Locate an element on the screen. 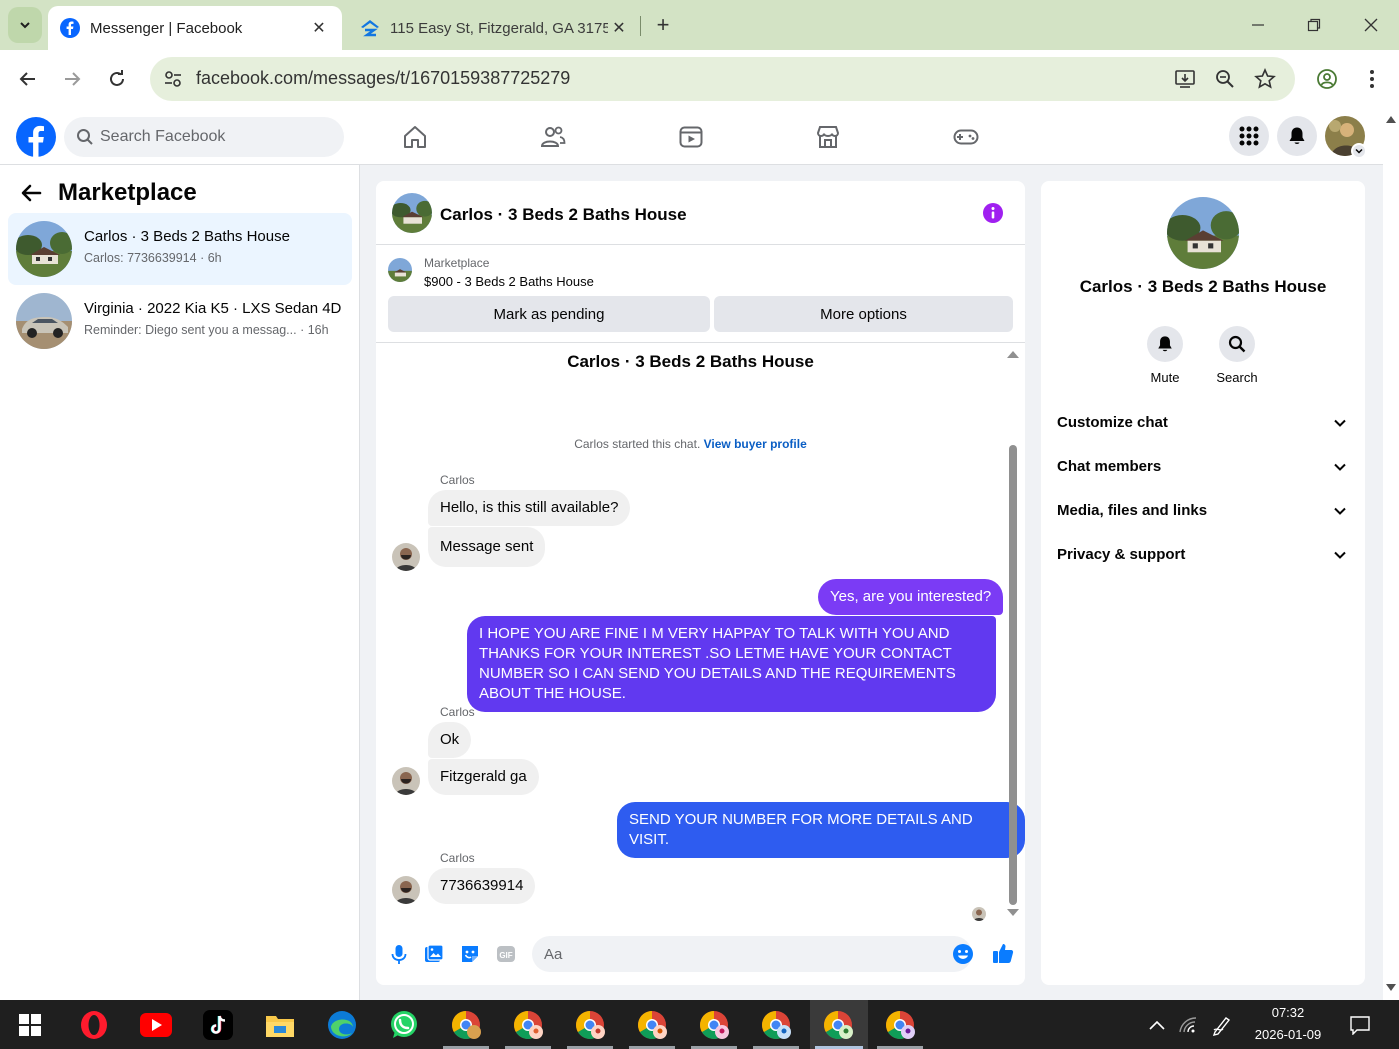  facebook-search-box is located at coordinates (204, 137).